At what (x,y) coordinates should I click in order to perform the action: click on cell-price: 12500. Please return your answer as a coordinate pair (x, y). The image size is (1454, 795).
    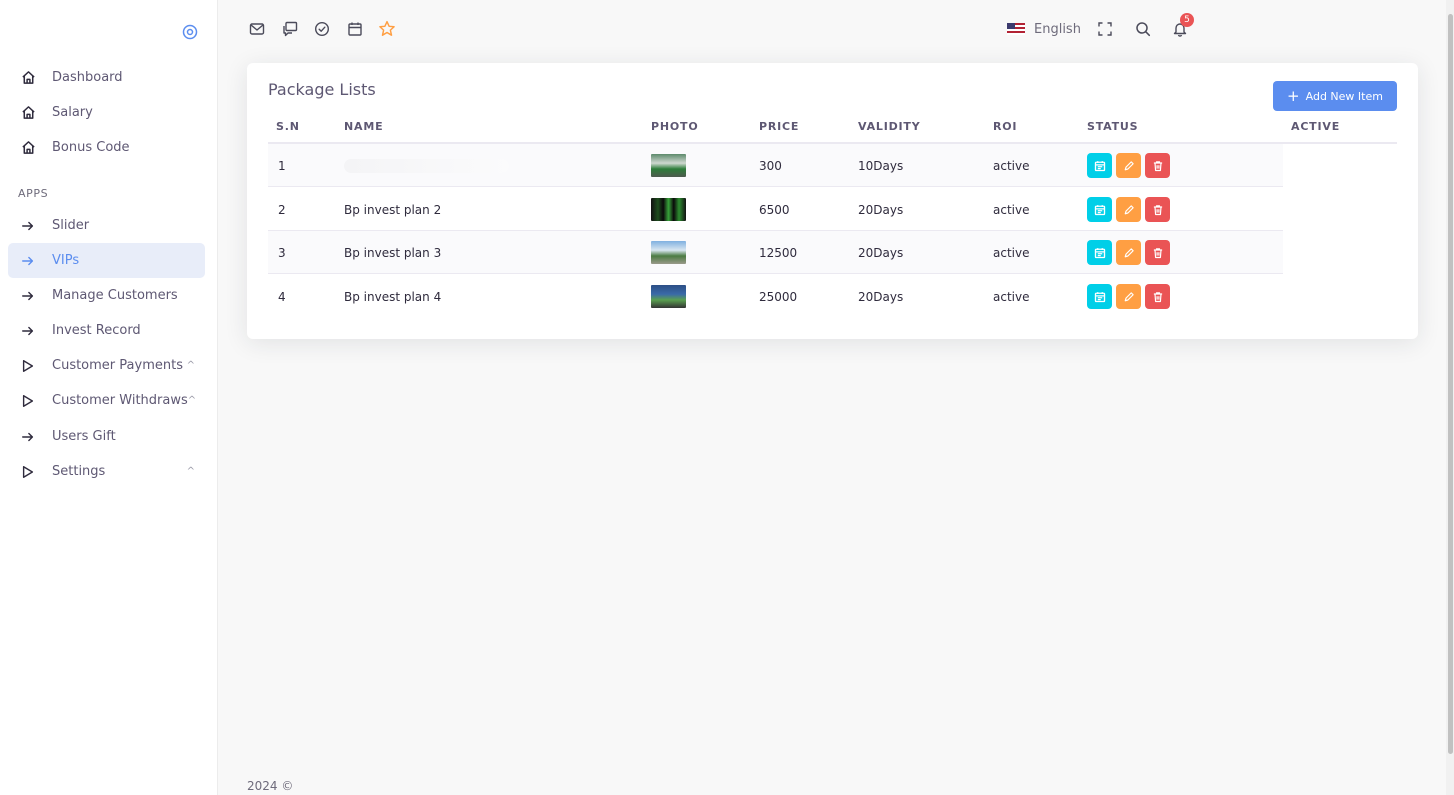
    Looking at the image, I should click on (778, 252).